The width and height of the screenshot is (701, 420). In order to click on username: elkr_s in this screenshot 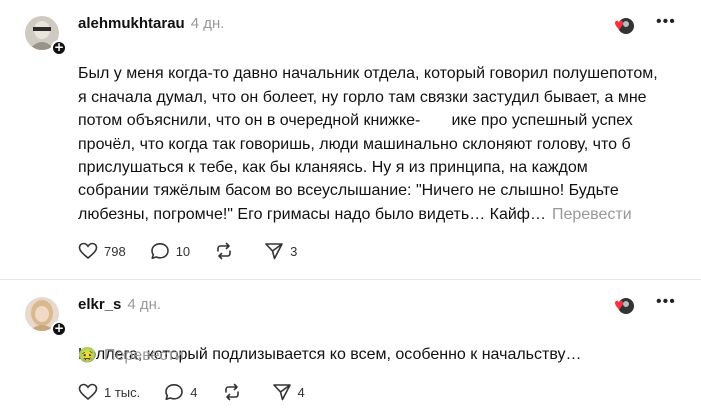, I will do `click(99, 304)`.